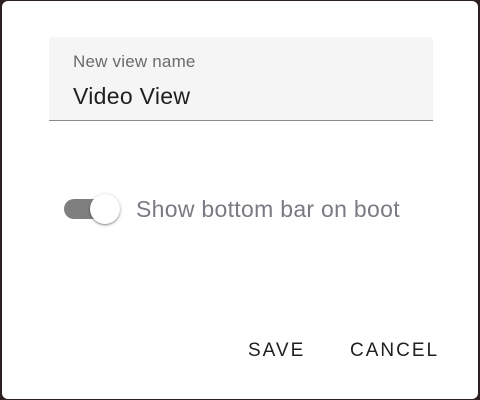 The width and height of the screenshot is (480, 400). What do you see at coordinates (240, 351) in the screenshot?
I see `dialog-actions: SAVE CANCEL` at bounding box center [240, 351].